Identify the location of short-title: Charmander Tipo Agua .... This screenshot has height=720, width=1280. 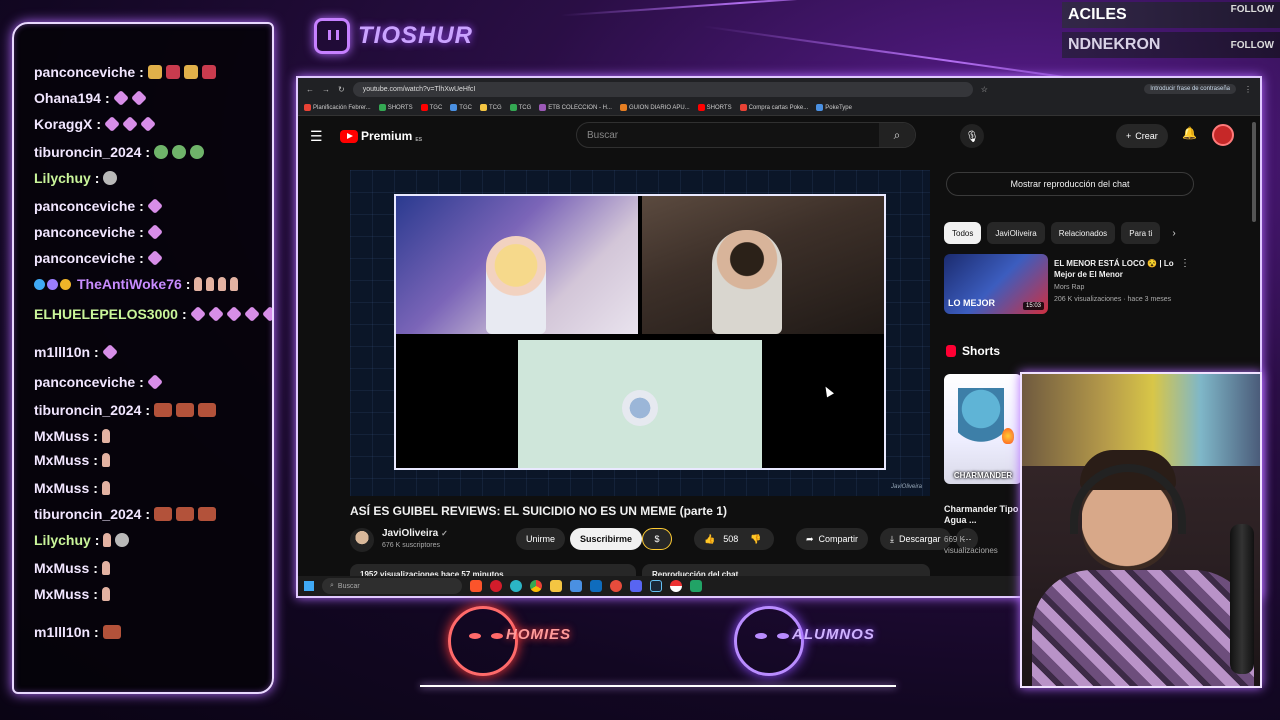
(982, 515).